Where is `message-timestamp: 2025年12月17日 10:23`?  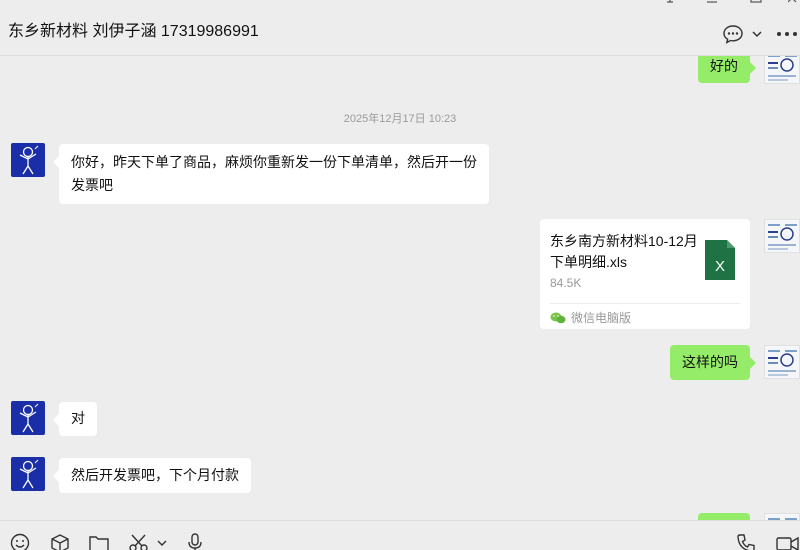 message-timestamp: 2025年12月17日 10:23 is located at coordinates (400, 119).